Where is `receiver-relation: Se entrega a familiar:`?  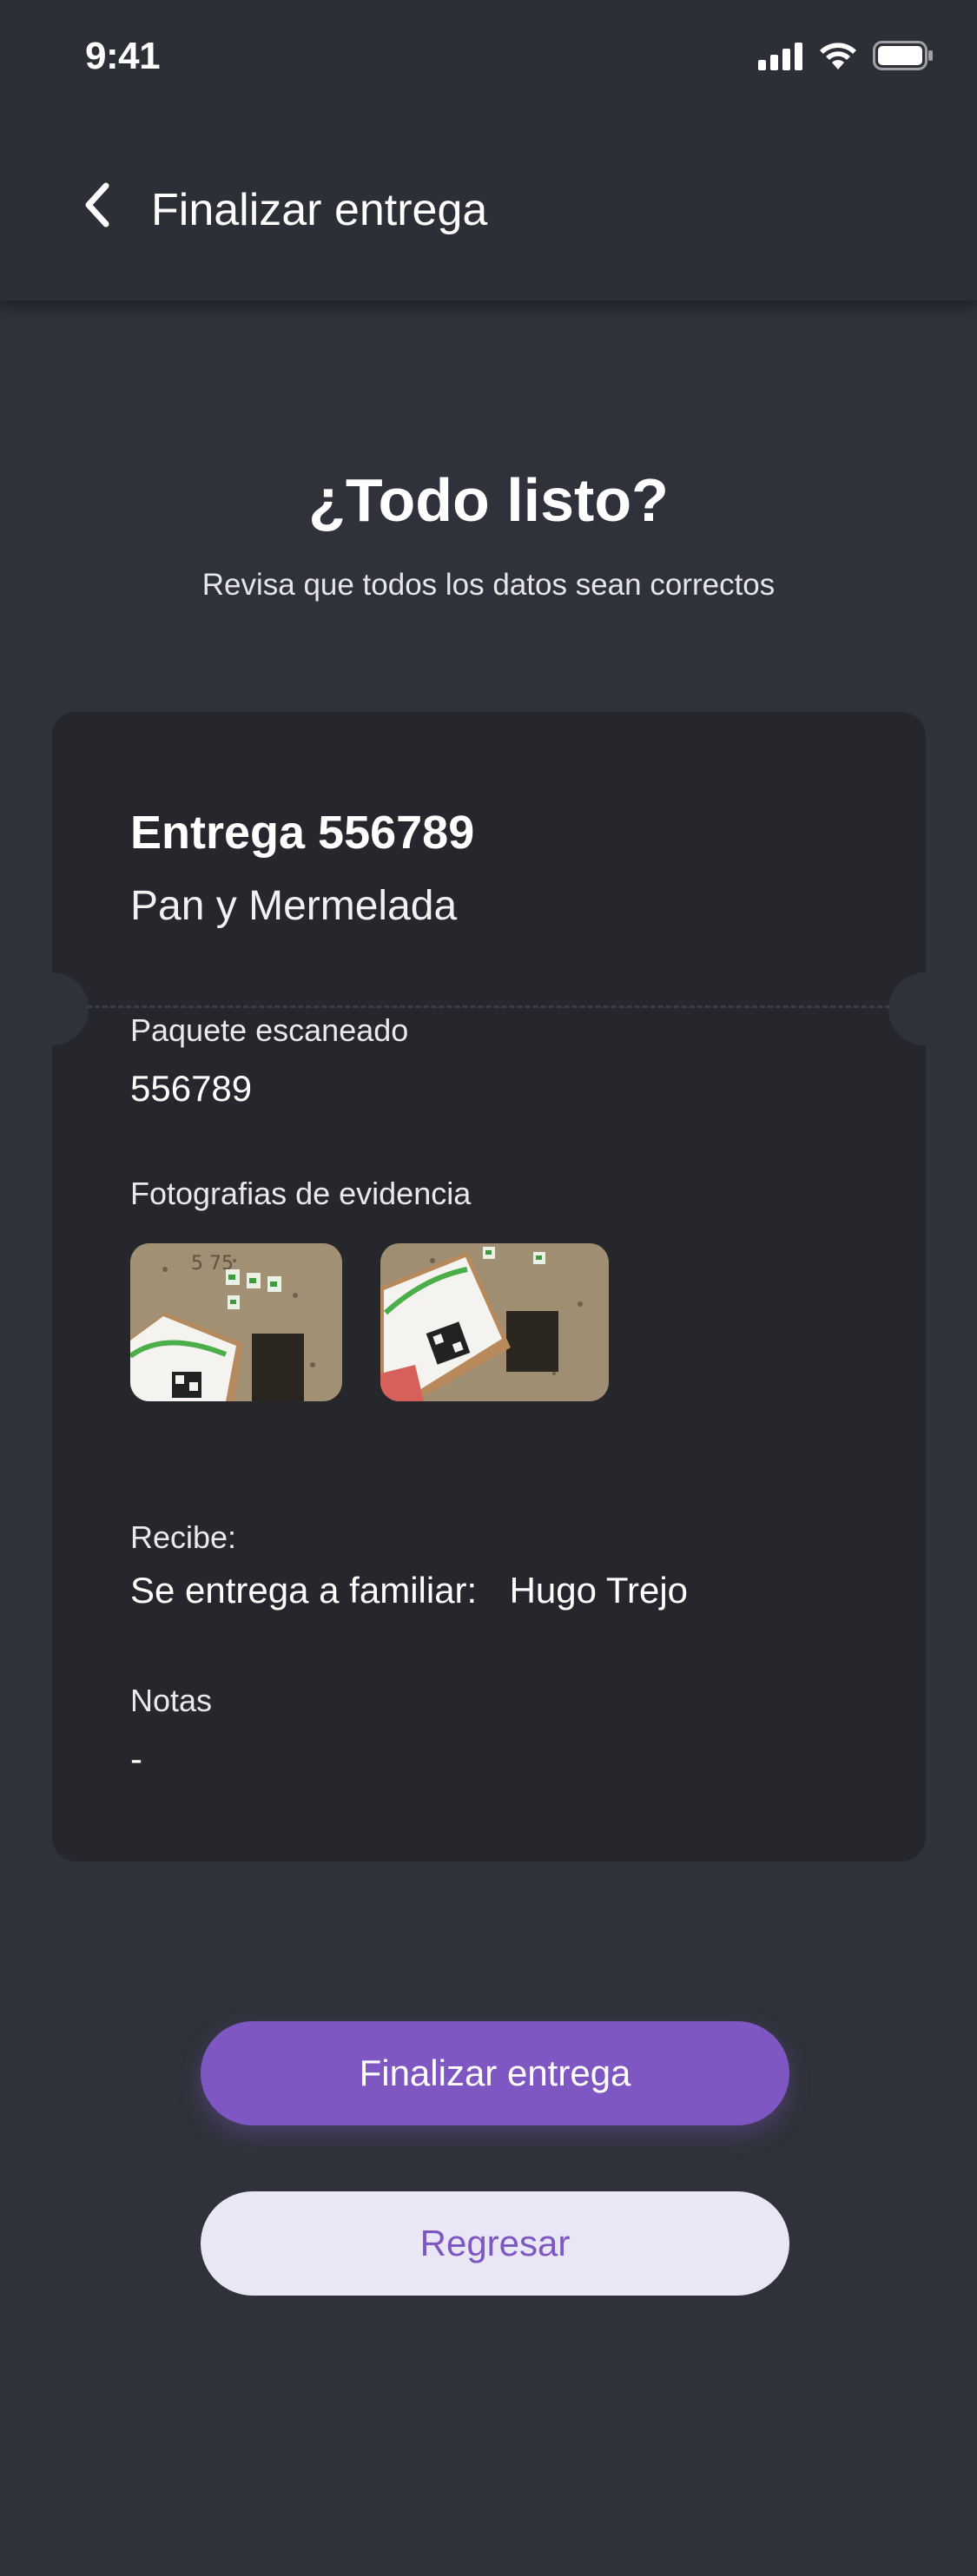
receiver-relation: Se entrega a familiar: is located at coordinates (304, 1590).